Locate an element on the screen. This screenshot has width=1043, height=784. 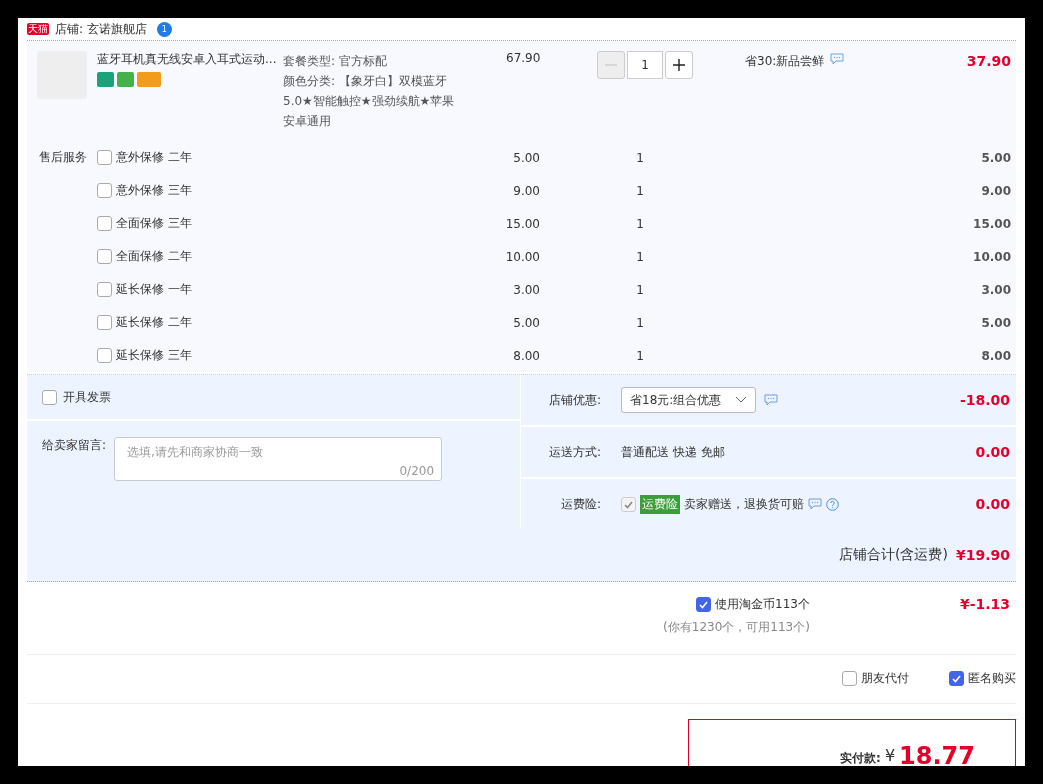
discount-dropdown: 省18元:组合优惠 is located at coordinates (689, 400).